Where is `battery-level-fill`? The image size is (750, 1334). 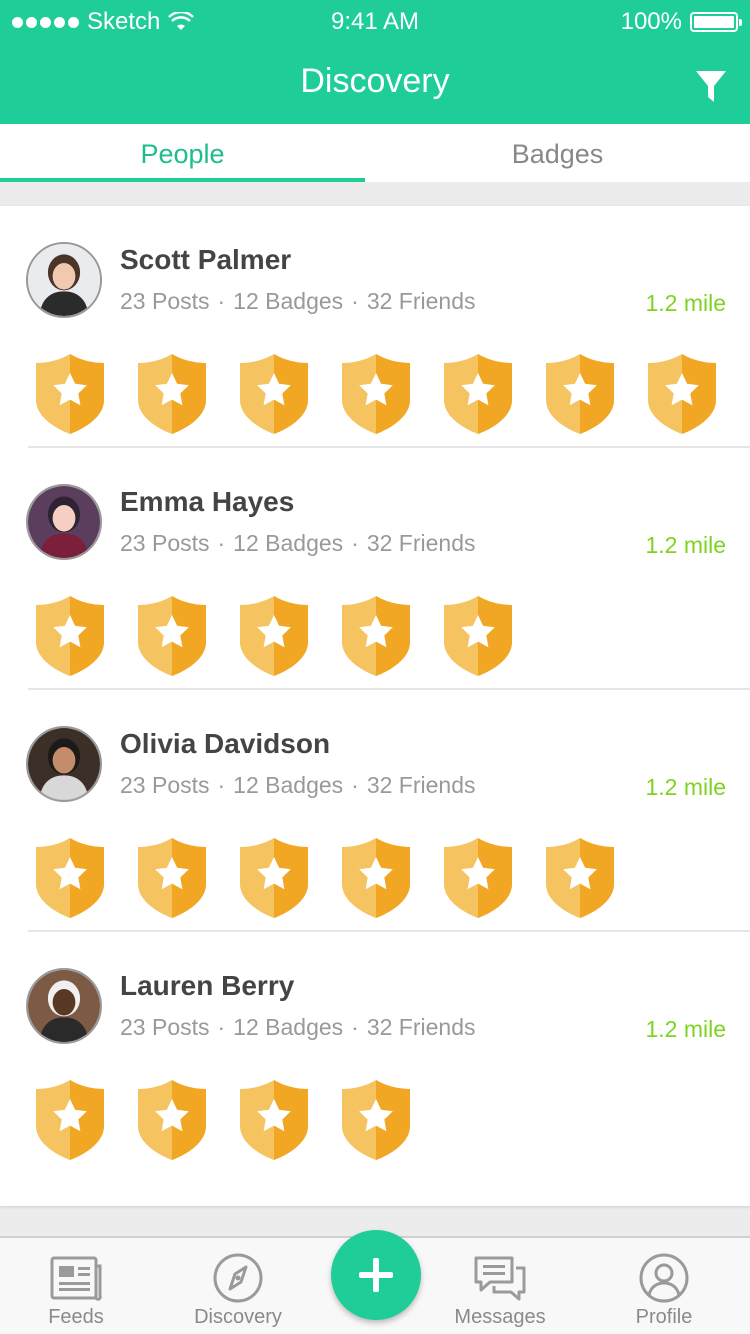
battery-level-fill is located at coordinates (714, 22).